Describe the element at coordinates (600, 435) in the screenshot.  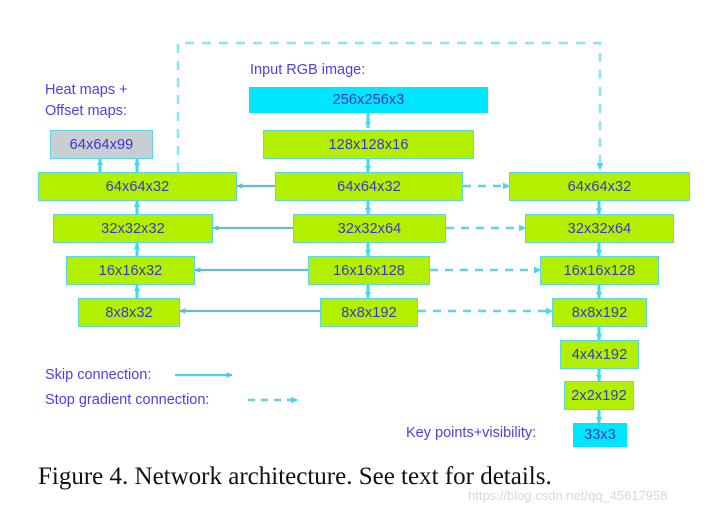
I see `block-keypoints: 33x3` at that location.